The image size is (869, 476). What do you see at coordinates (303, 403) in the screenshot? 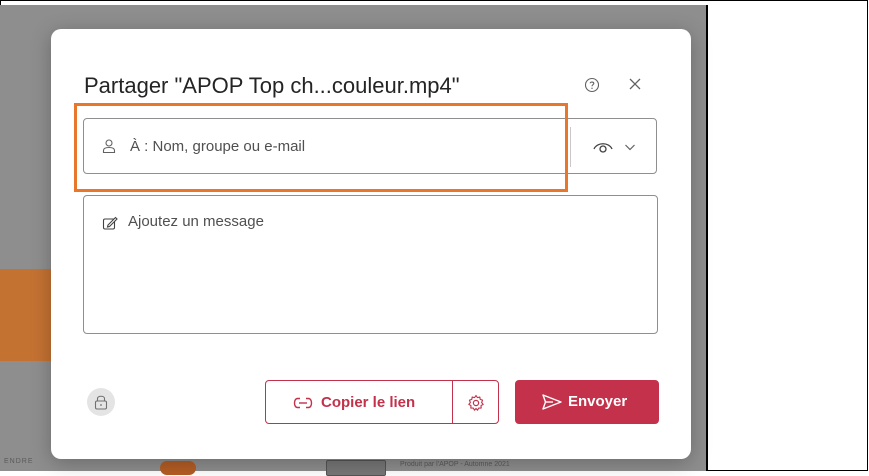
I see `link-icon` at bounding box center [303, 403].